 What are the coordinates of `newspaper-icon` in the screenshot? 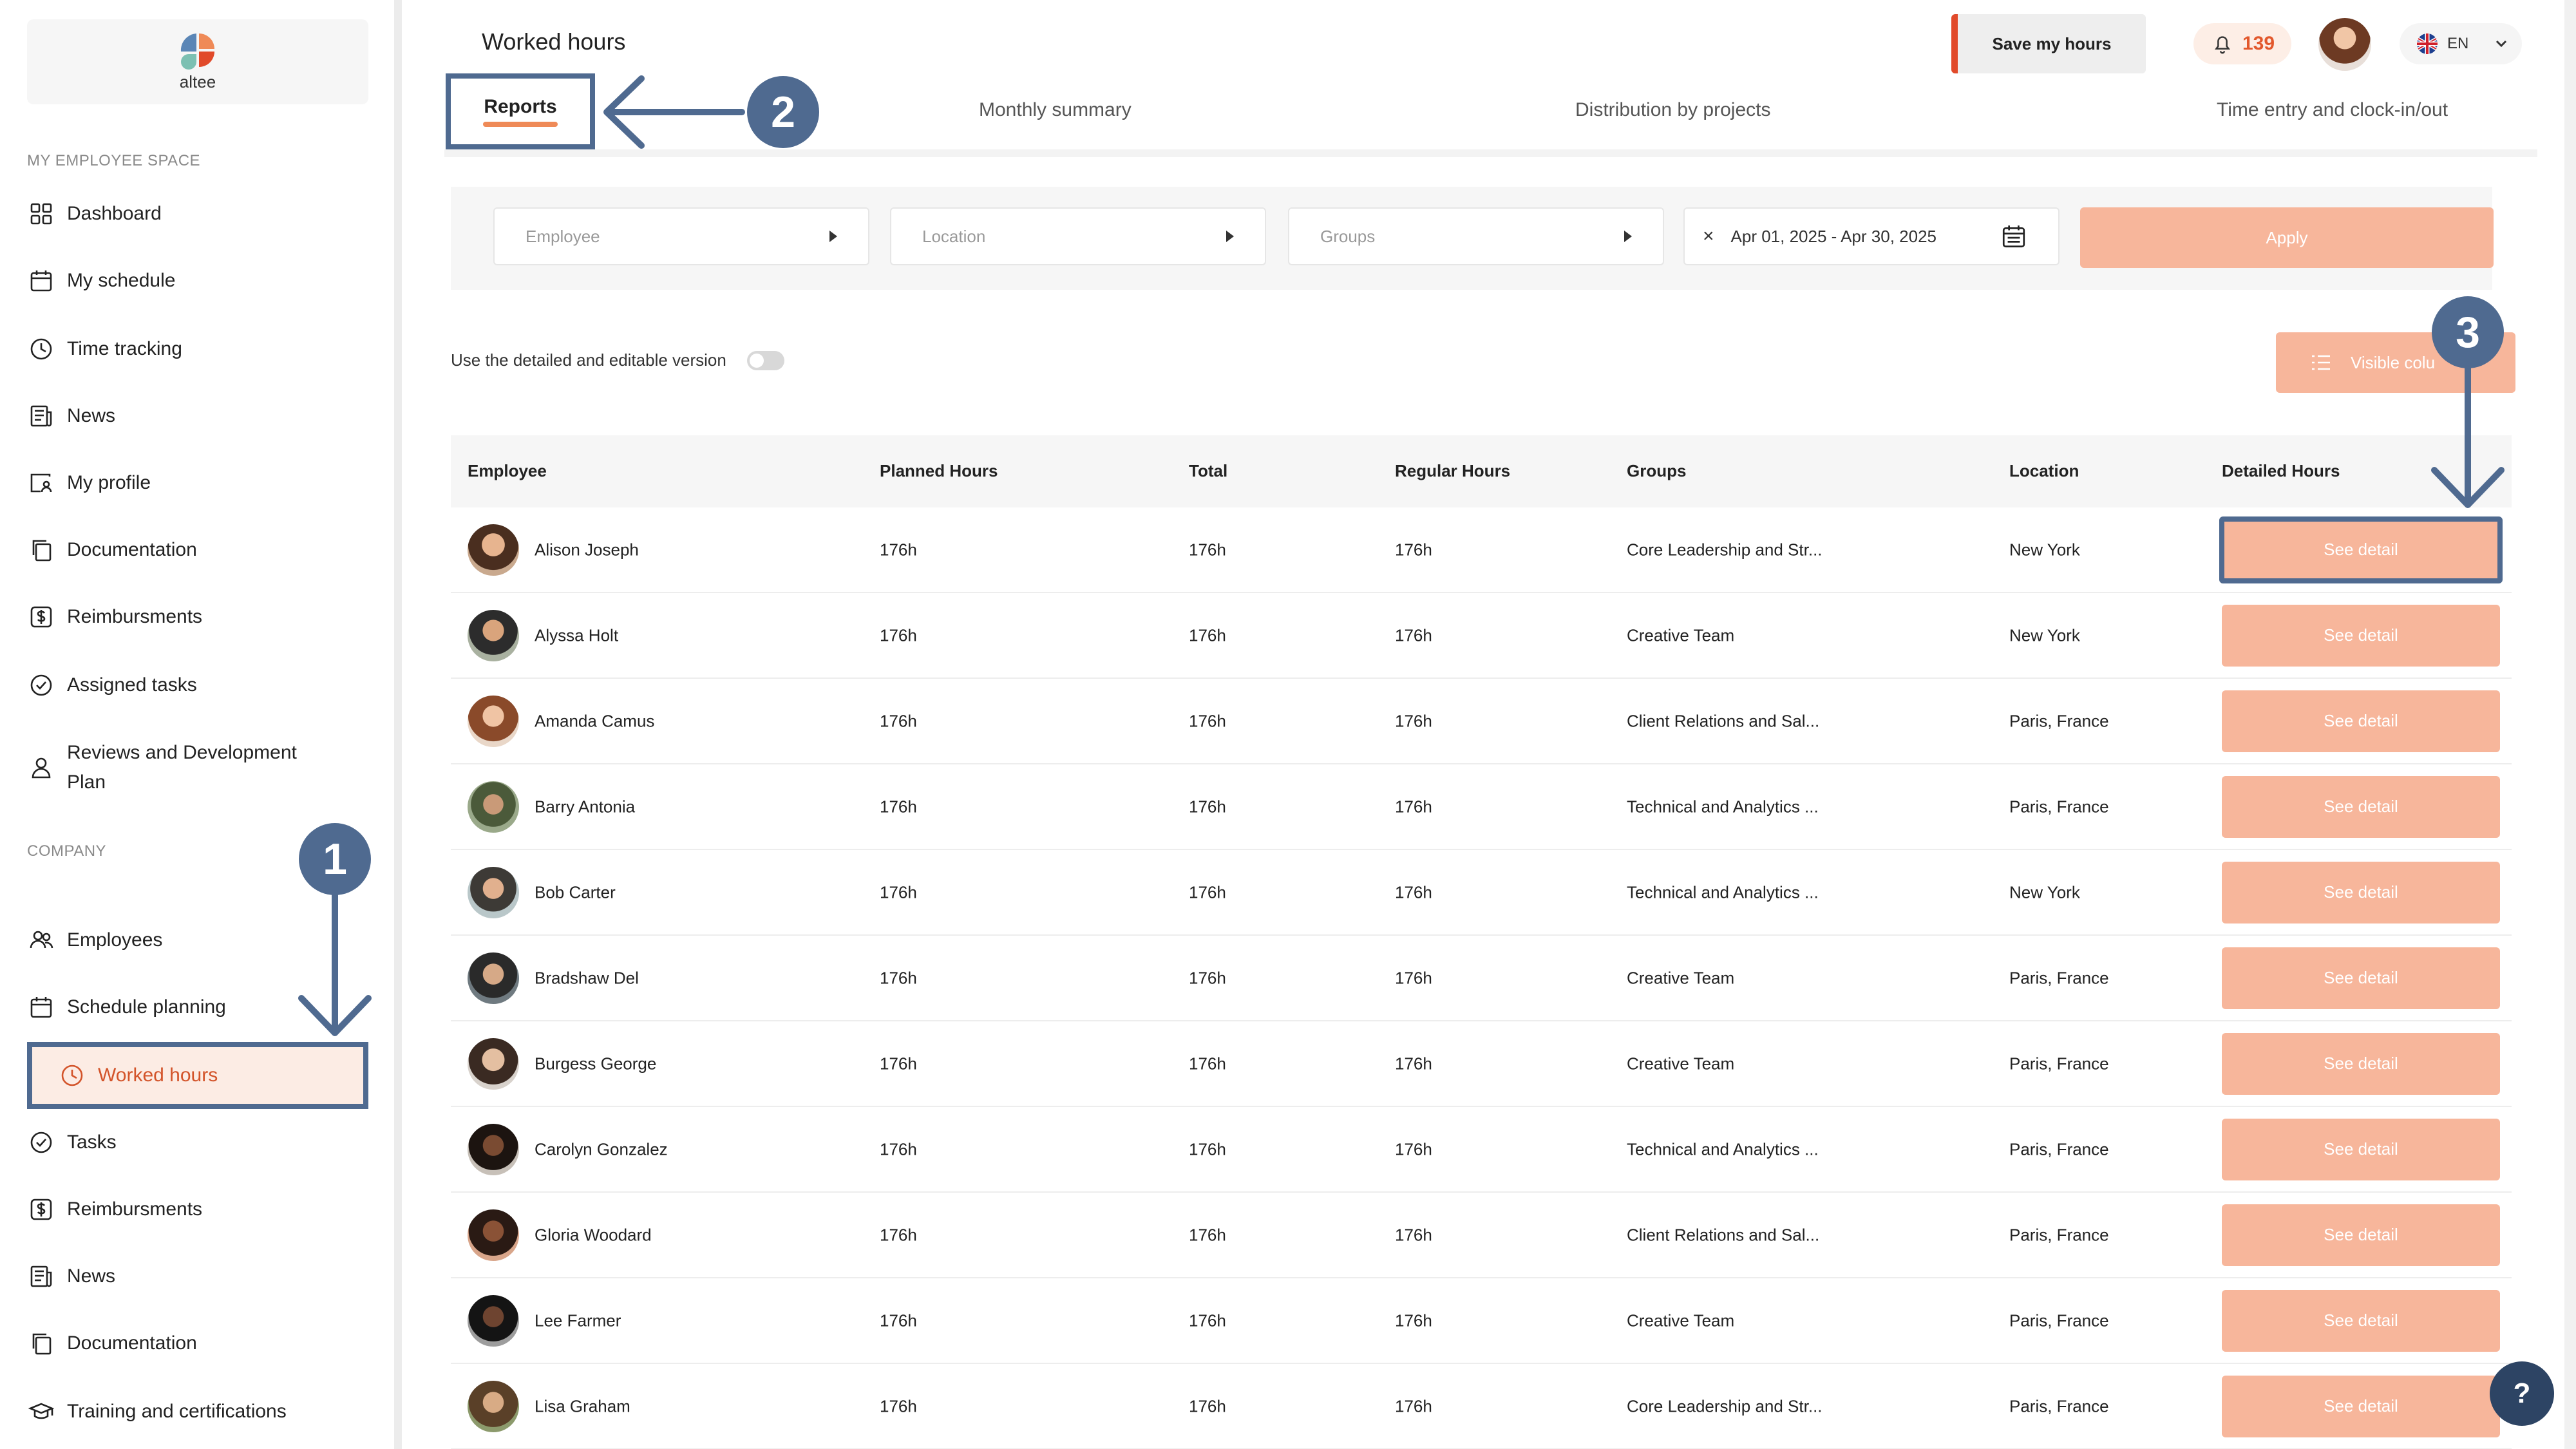 It's located at (41, 1276).